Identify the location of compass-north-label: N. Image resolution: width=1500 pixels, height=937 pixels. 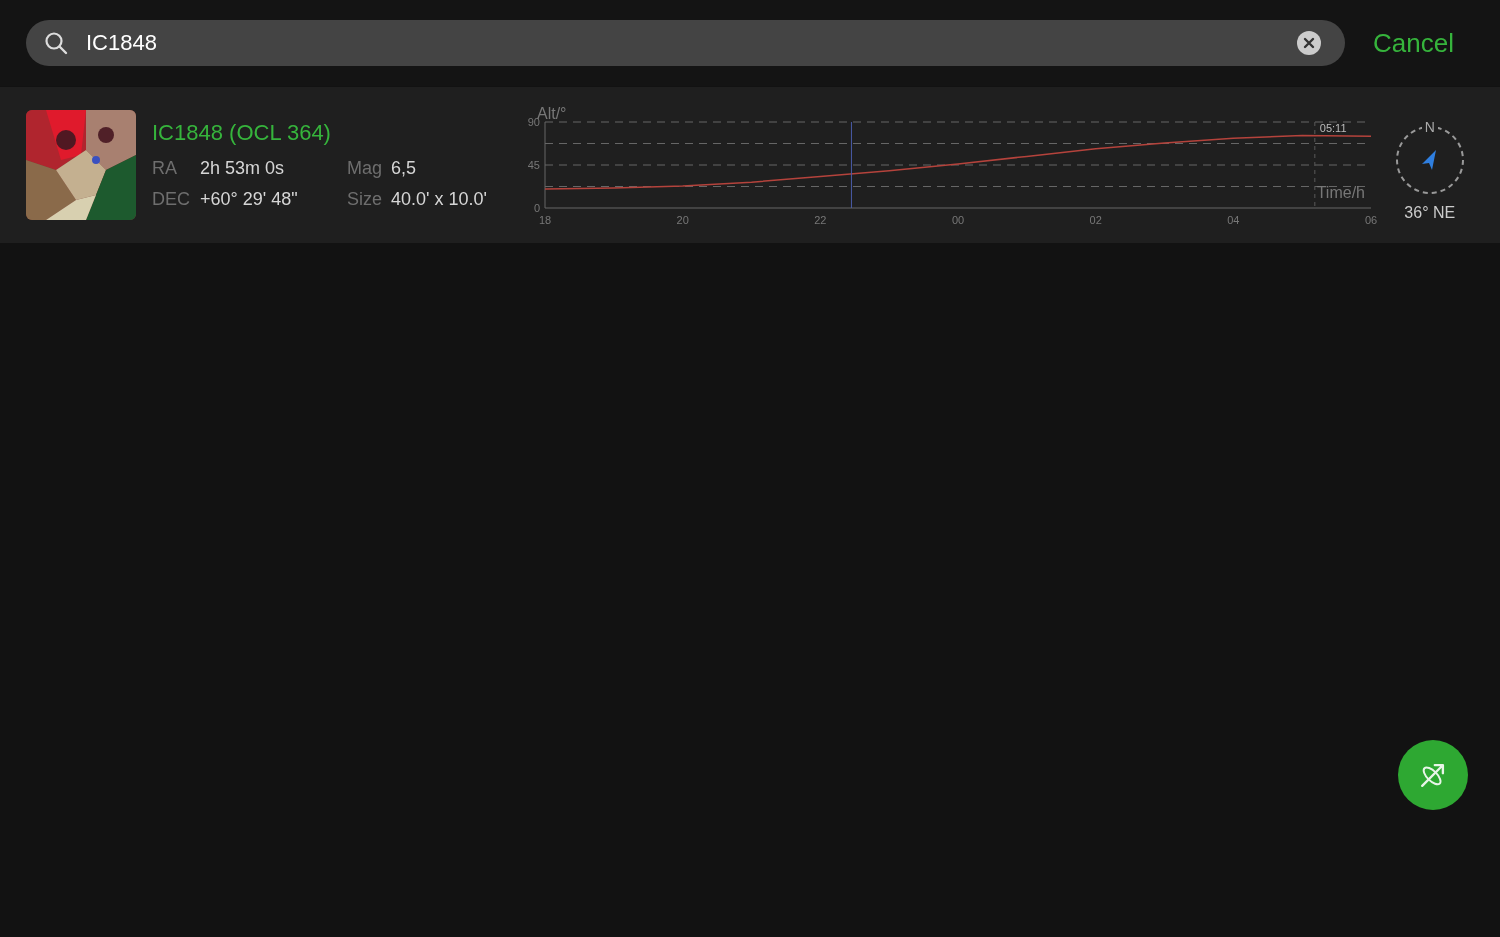
(1429, 127).